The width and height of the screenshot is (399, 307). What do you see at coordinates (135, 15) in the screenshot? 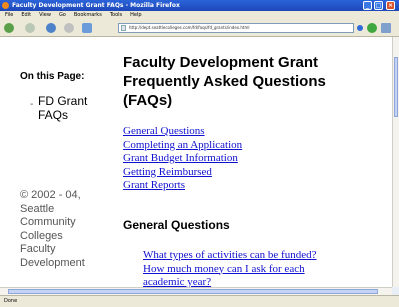
I see `menu-help: Help` at bounding box center [135, 15].